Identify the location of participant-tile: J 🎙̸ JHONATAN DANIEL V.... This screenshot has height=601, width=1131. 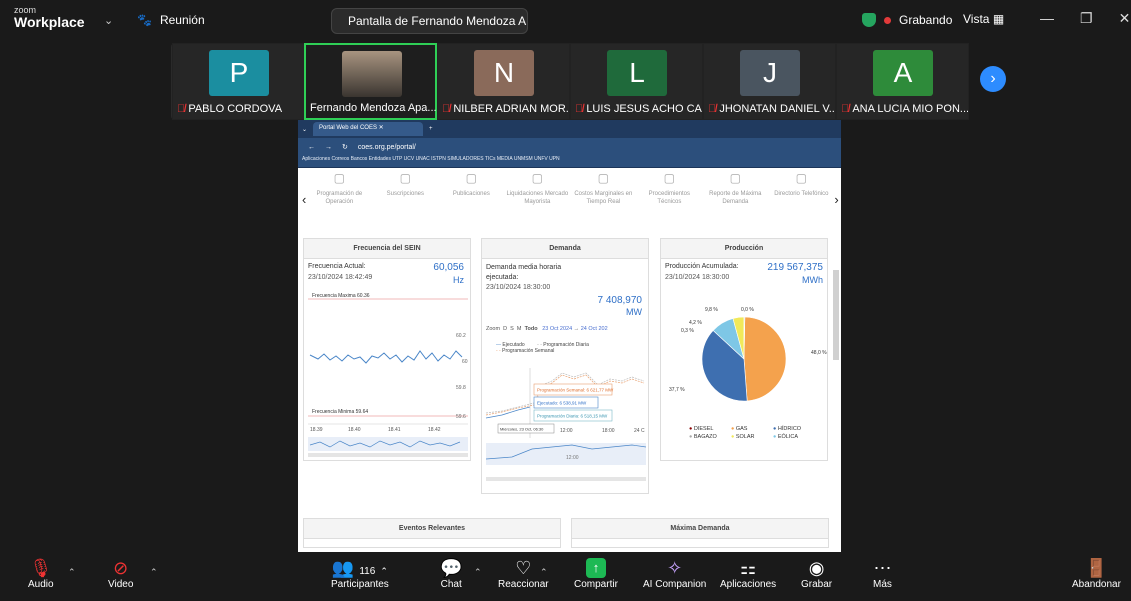
(769, 81).